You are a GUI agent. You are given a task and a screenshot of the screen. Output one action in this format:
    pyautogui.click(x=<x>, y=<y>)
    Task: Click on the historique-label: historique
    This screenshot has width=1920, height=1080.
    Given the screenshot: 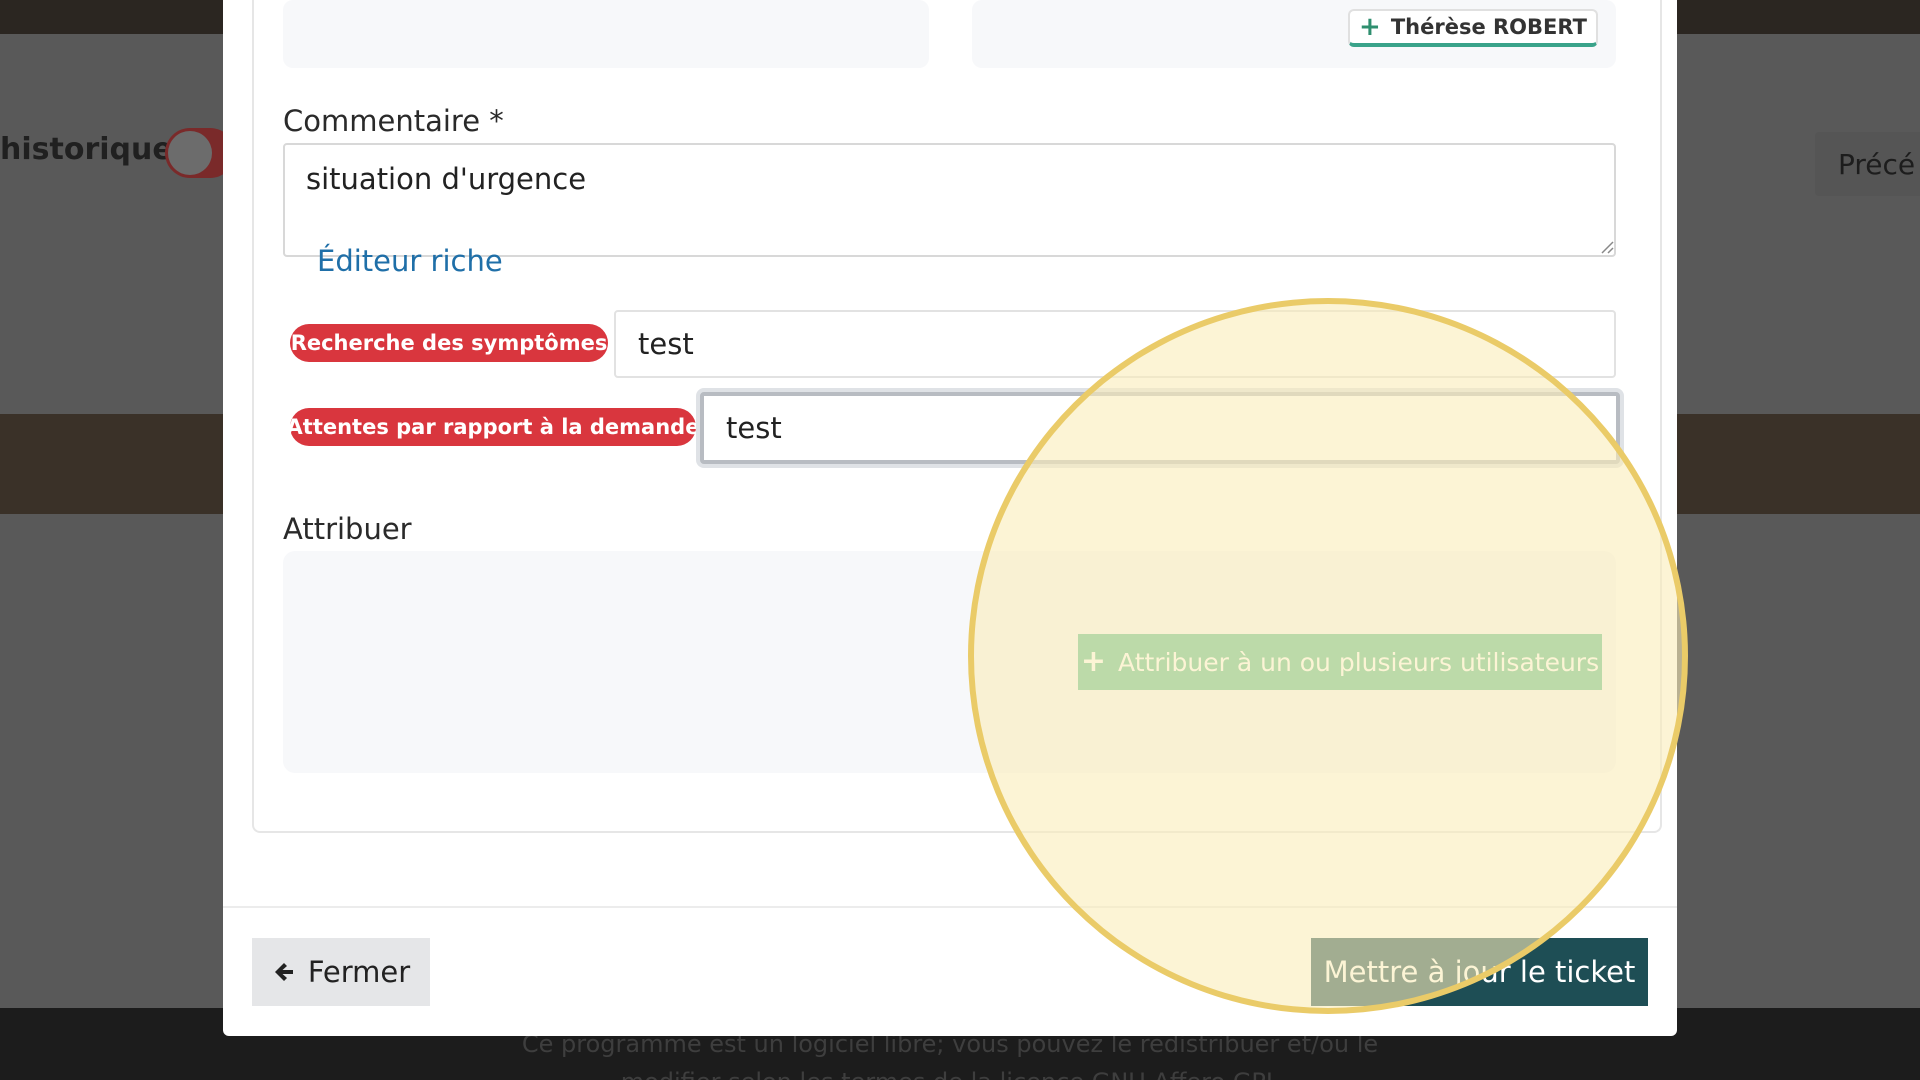 What is the action you would take?
    pyautogui.click(x=86, y=149)
    